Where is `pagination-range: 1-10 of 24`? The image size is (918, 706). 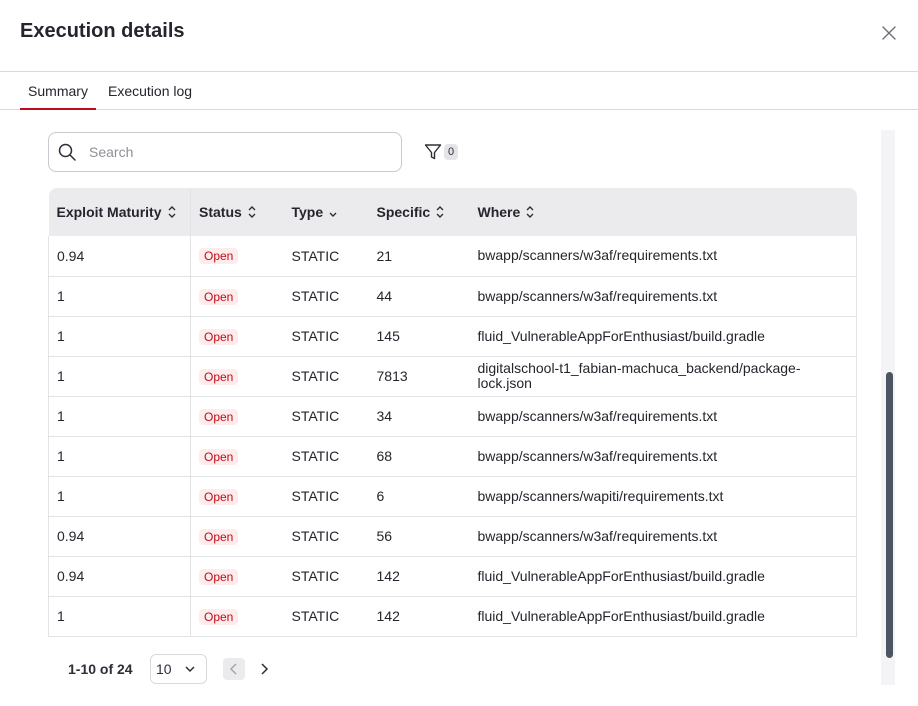 pagination-range: 1-10 of 24 is located at coordinates (100, 669).